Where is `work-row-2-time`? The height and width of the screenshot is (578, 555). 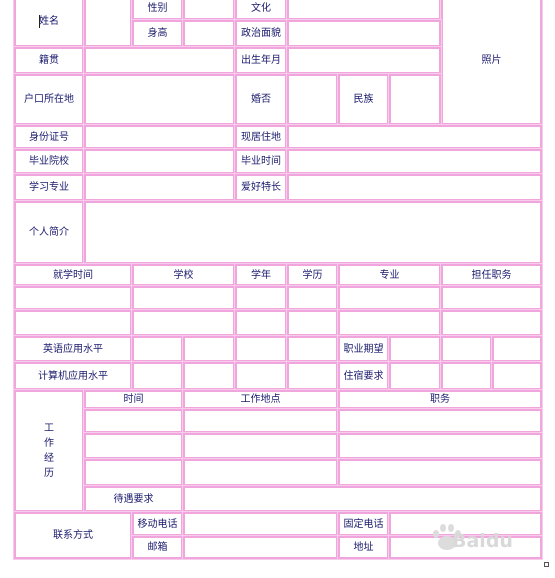 work-row-2-time is located at coordinates (133, 446).